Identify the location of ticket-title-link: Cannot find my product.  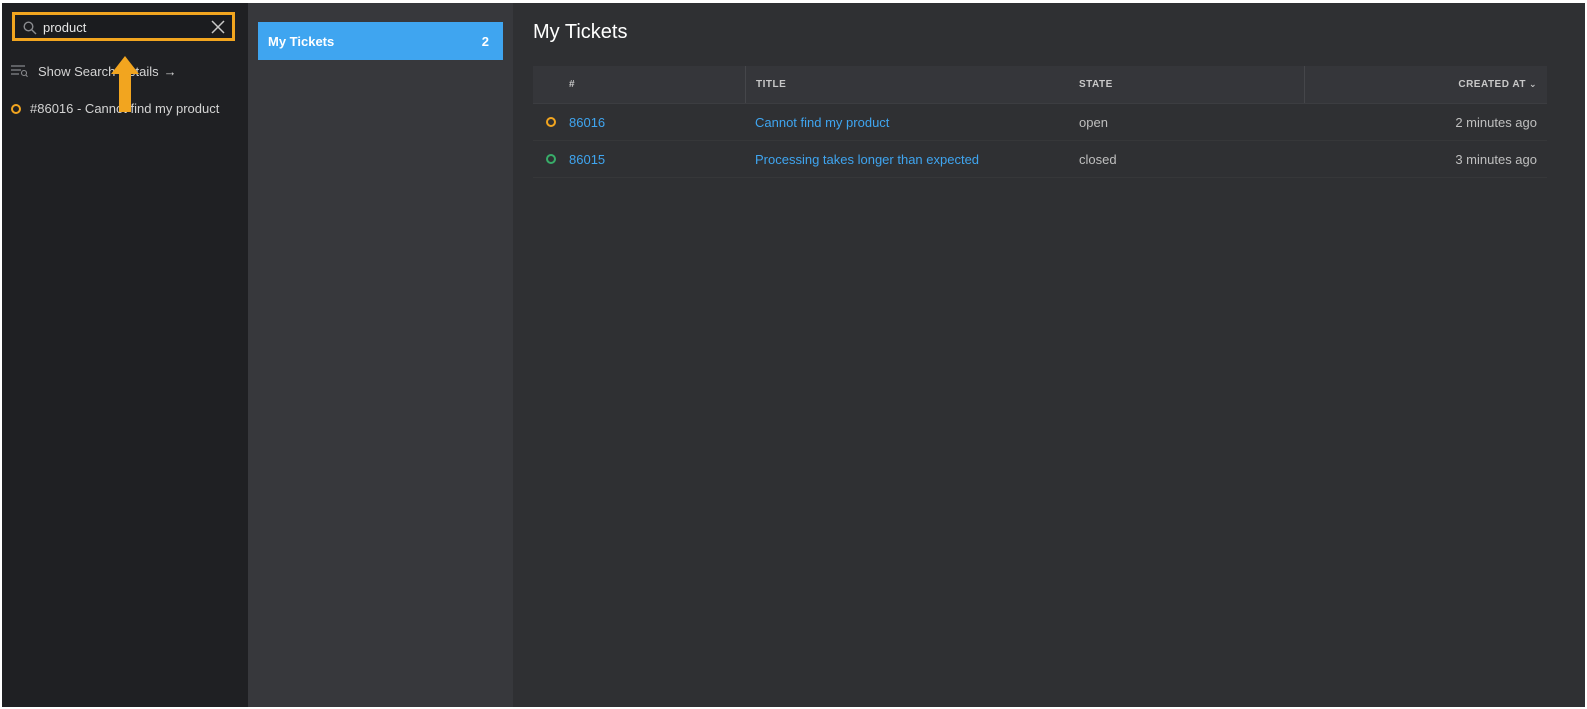
(907, 122).